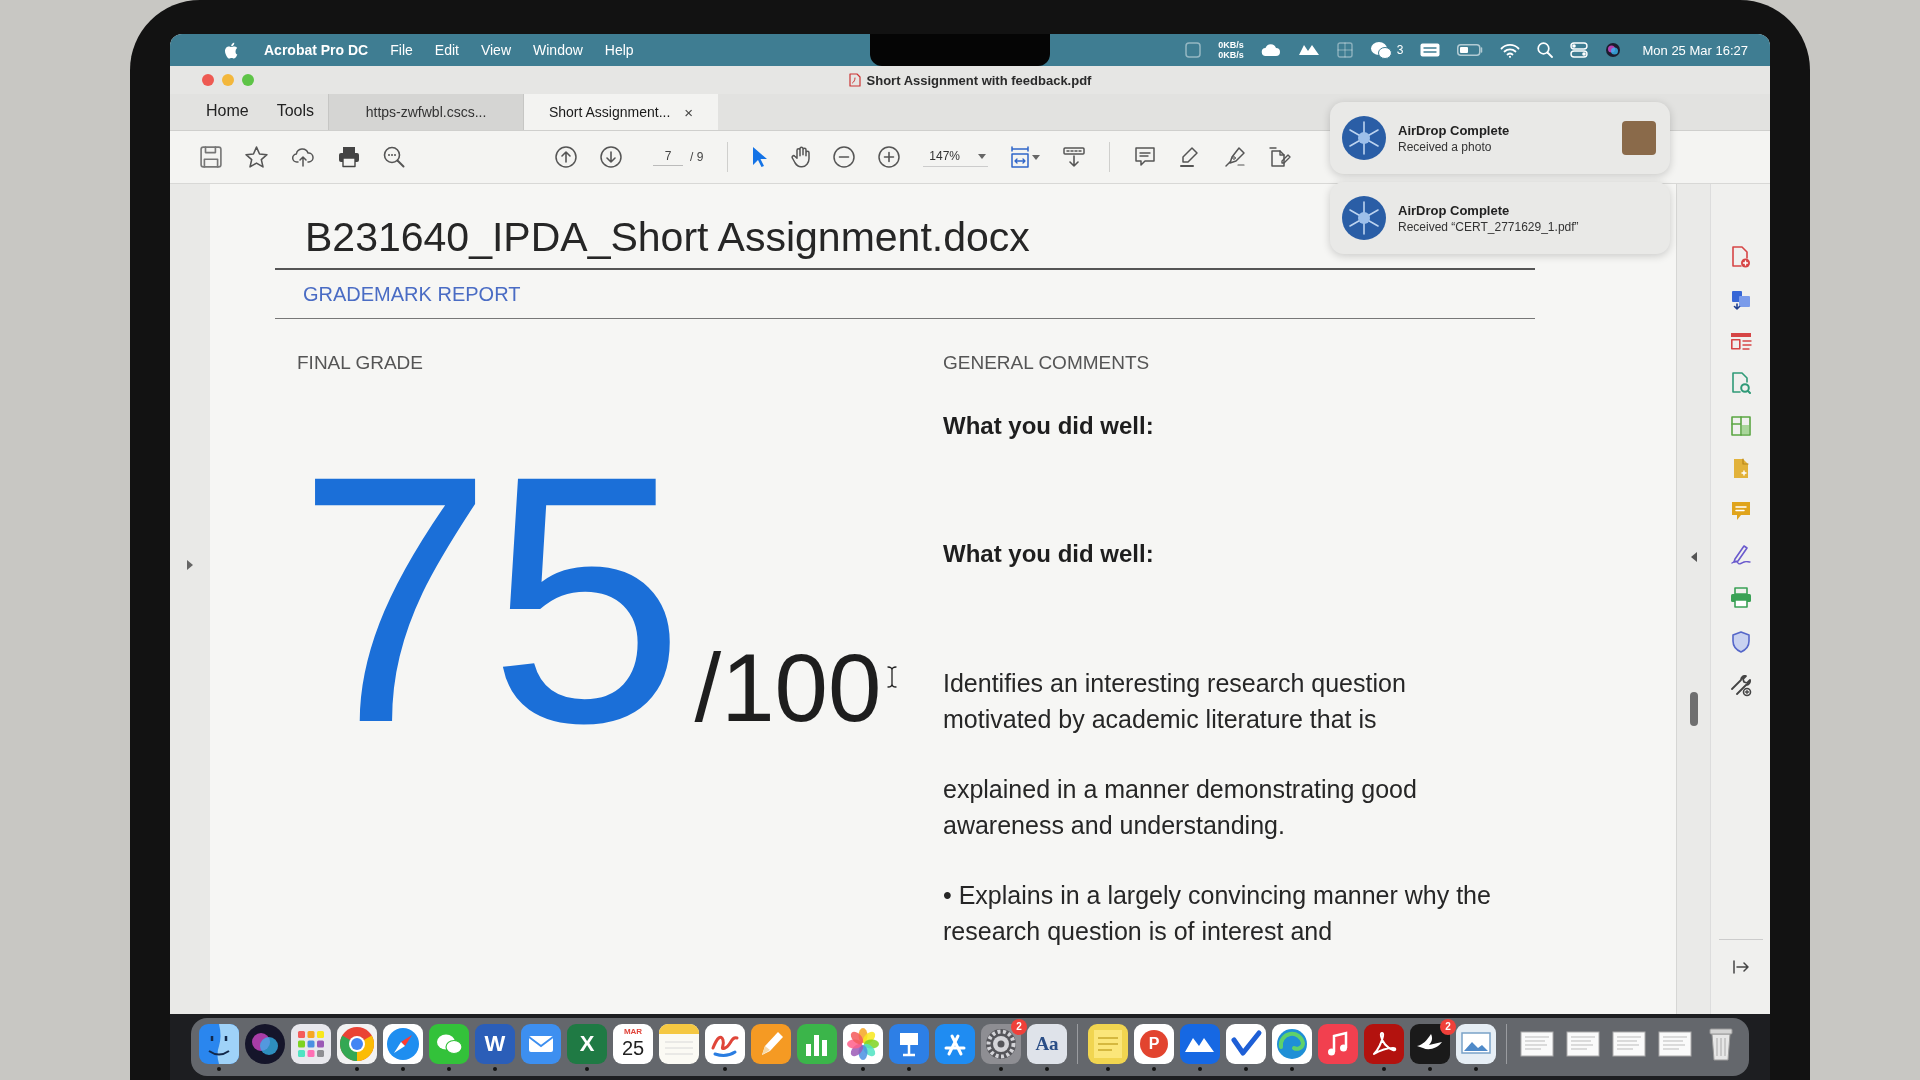 Image resolution: width=1920 pixels, height=1080 pixels. Describe the element at coordinates (1740, 686) in the screenshot. I see `wrench-plus-icon` at that location.